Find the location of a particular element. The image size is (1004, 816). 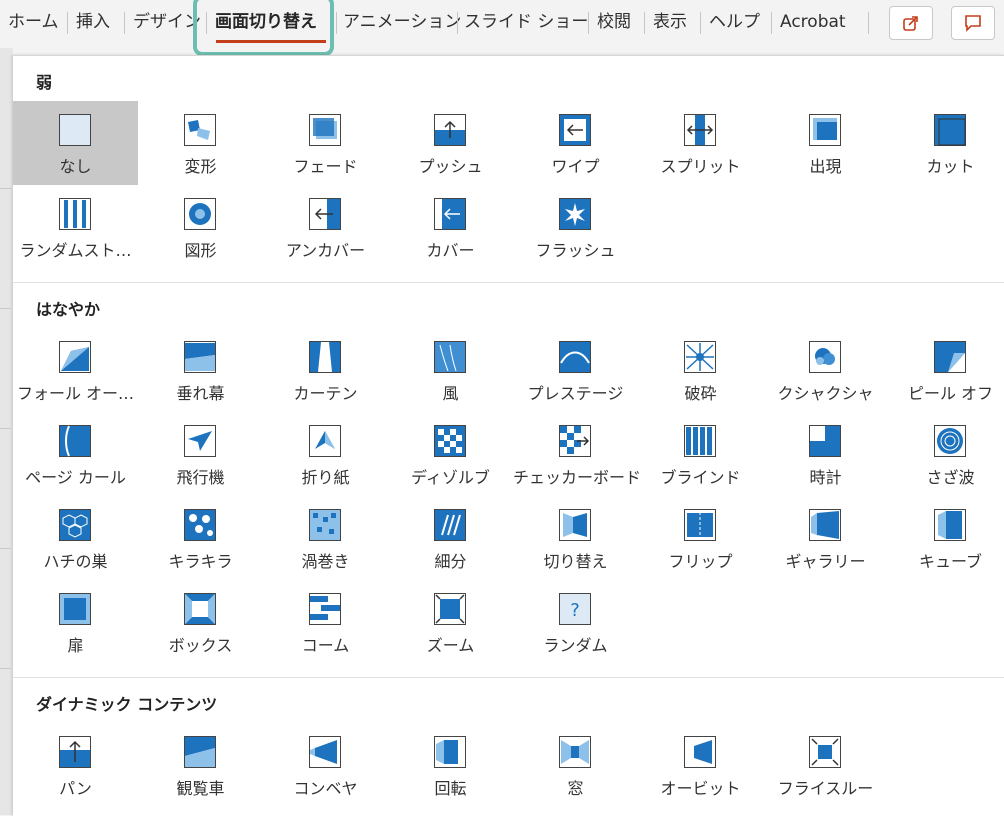

transition-origami: 折り紙 is located at coordinates (325, 454).